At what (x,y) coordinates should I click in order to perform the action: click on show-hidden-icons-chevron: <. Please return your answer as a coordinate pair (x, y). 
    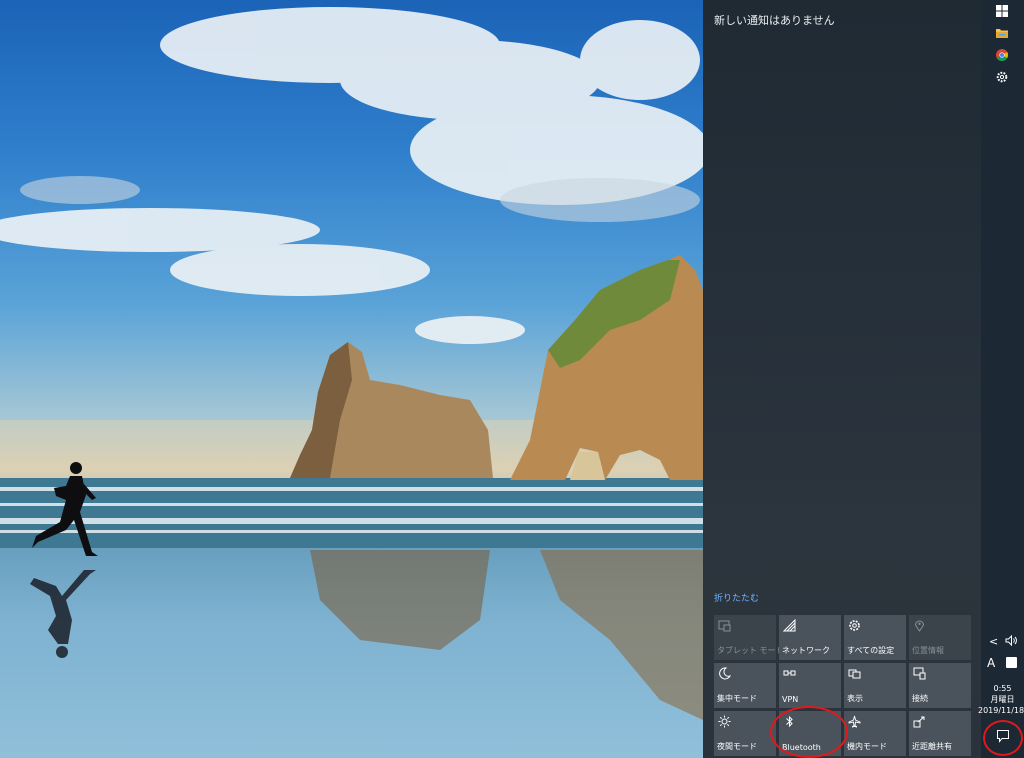
    Looking at the image, I should click on (993, 641).